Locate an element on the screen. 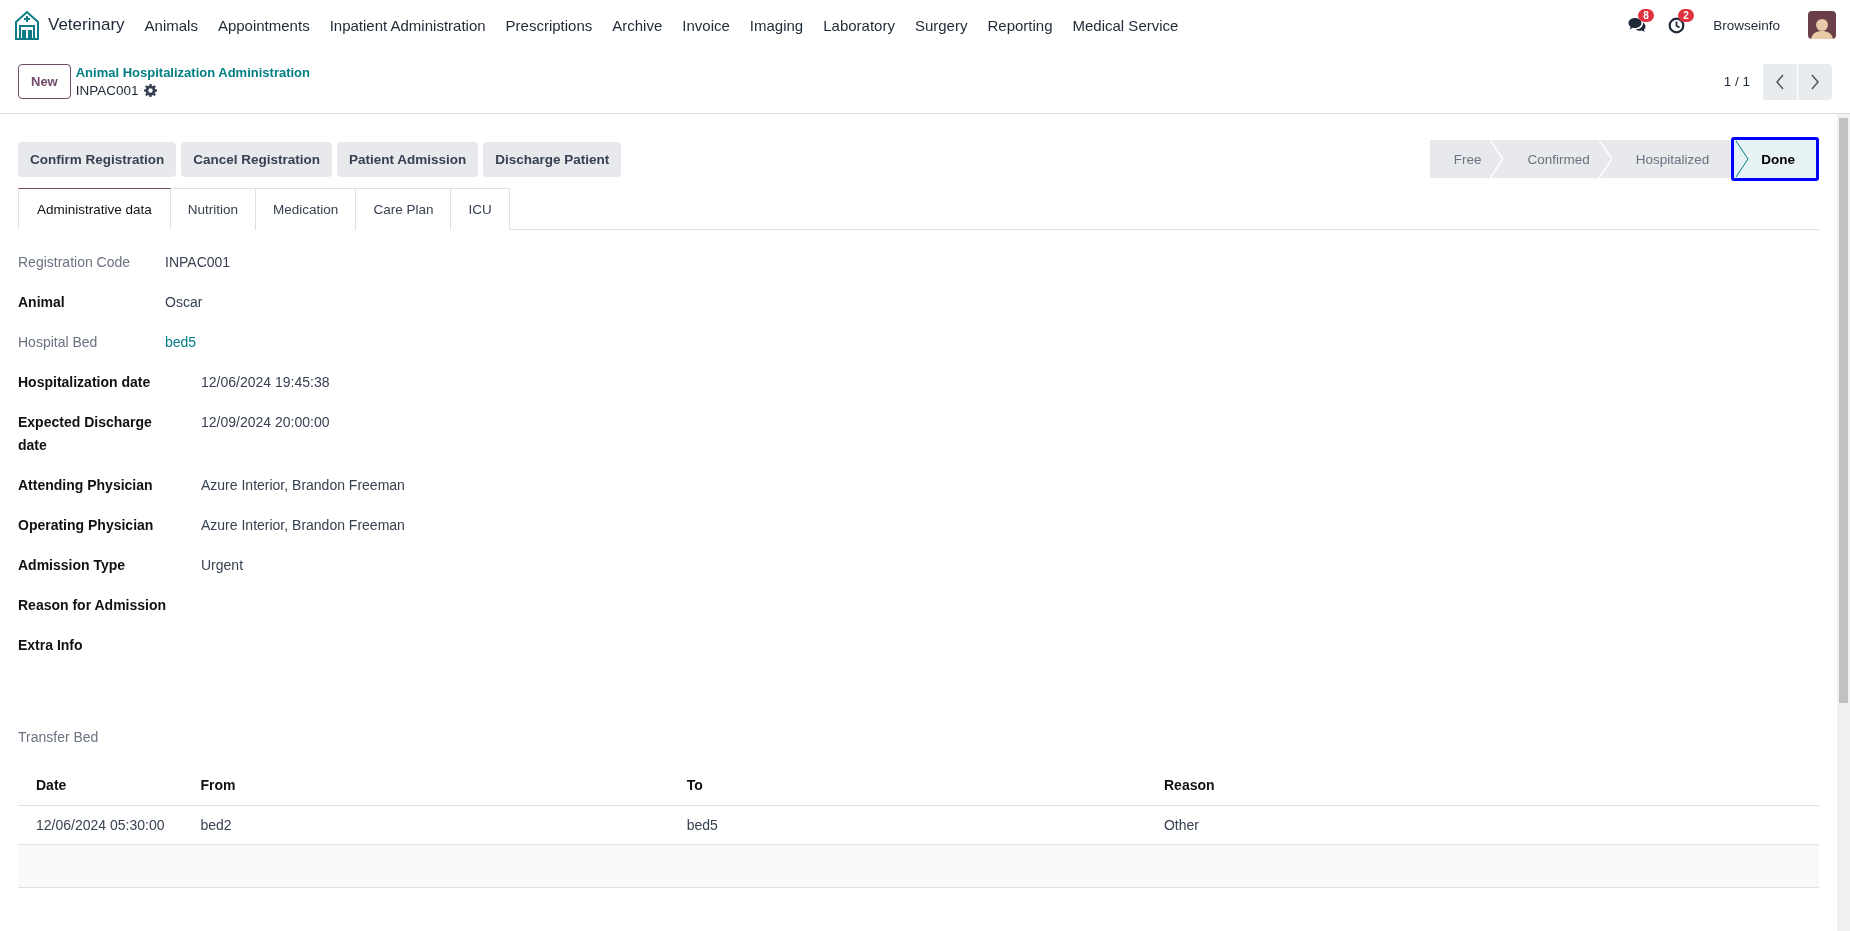  section-title: Transfer Bed is located at coordinates (59, 737).